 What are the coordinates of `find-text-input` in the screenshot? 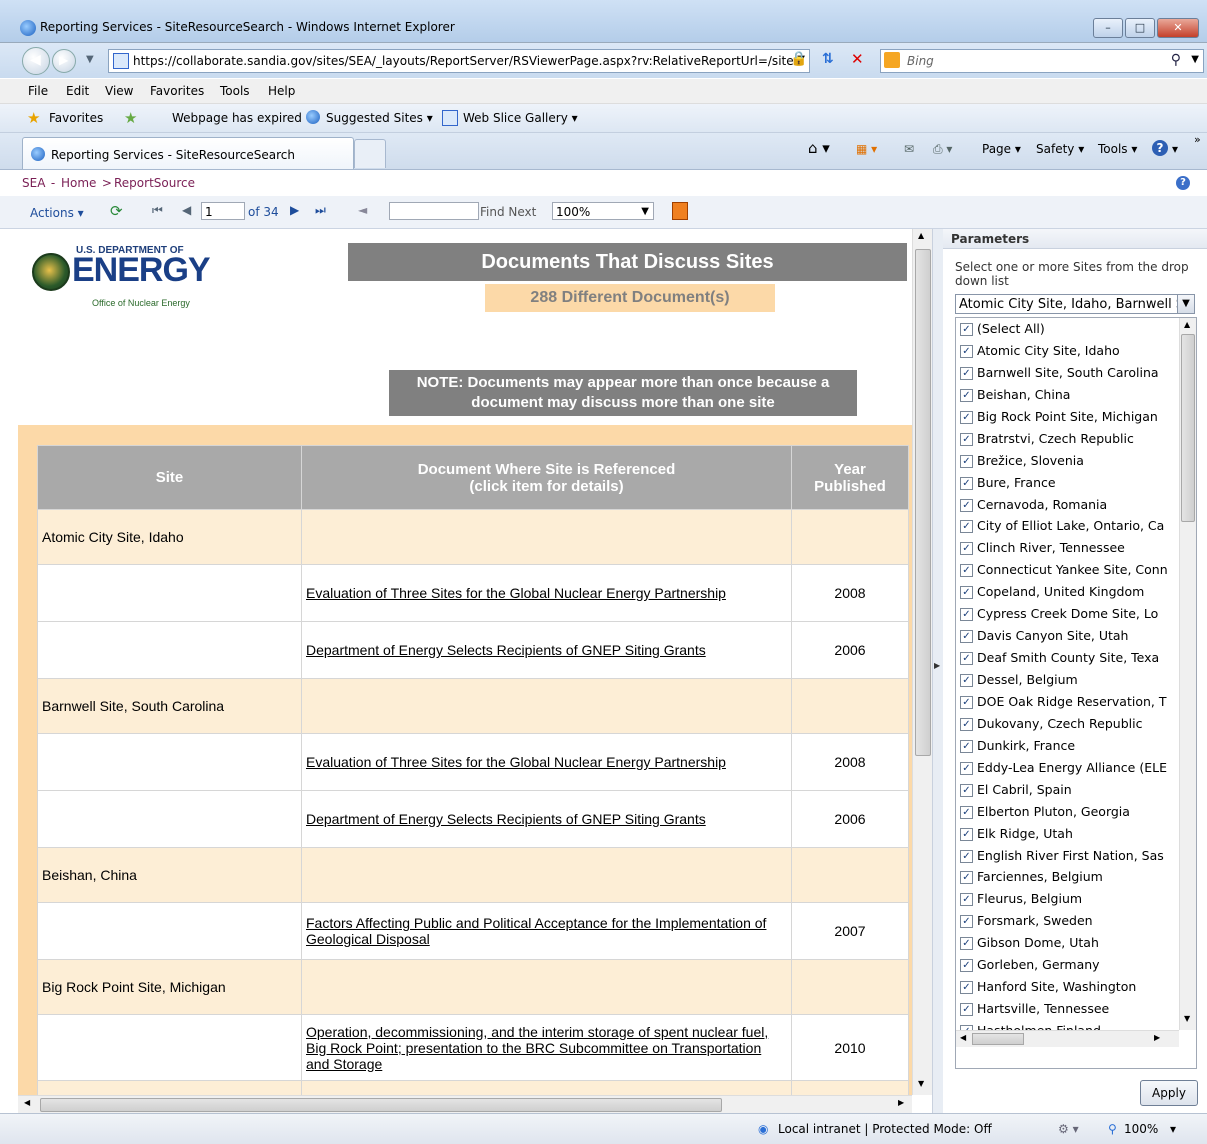 It's located at (434, 211).